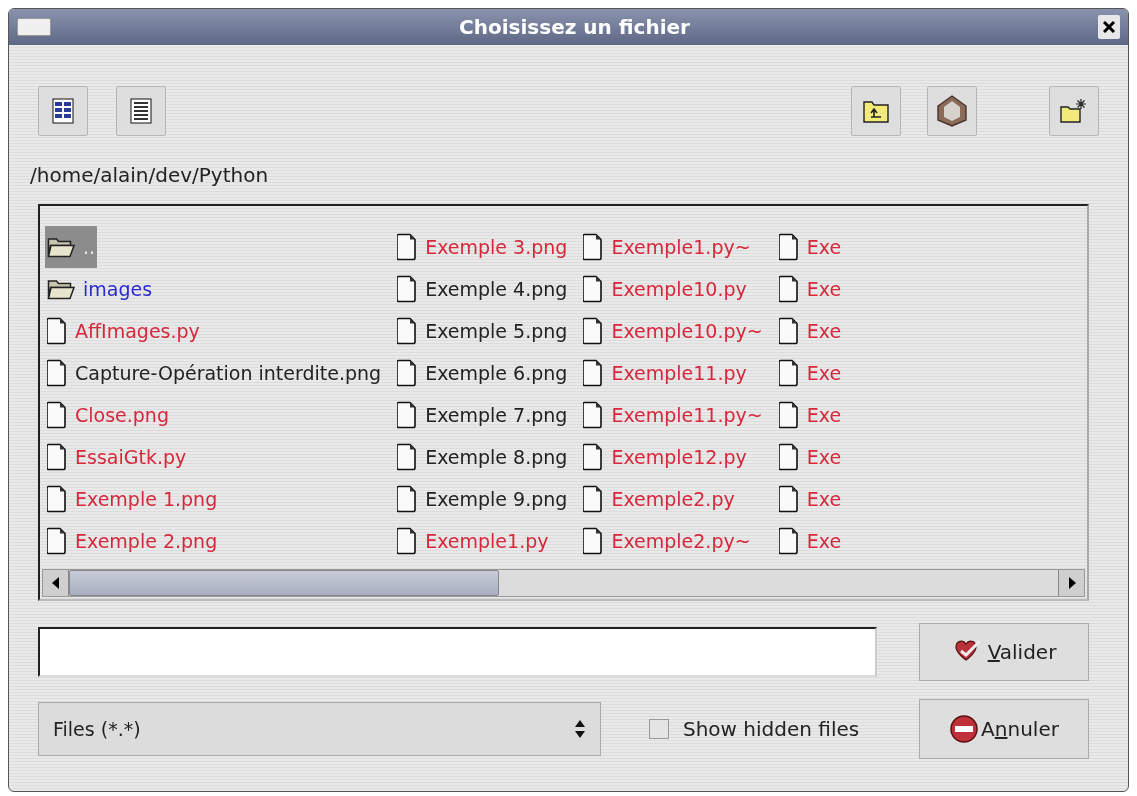 This screenshot has height=796, width=1137. I want to click on filename-field, so click(457, 652).